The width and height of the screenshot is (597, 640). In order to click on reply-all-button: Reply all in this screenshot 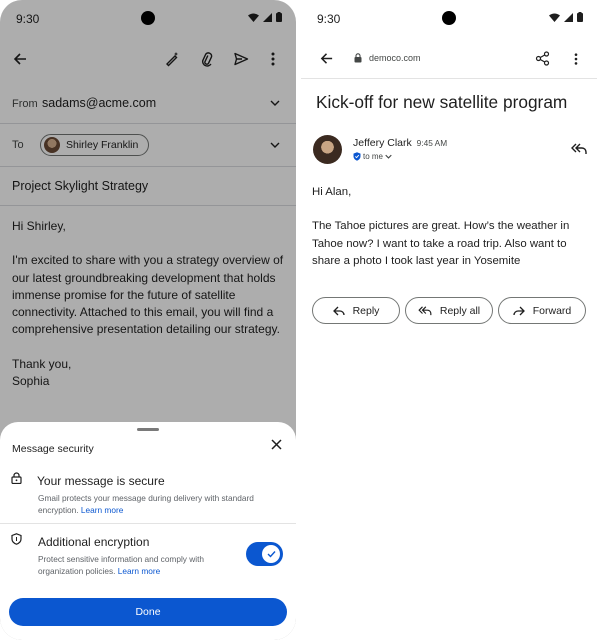, I will do `click(449, 310)`.